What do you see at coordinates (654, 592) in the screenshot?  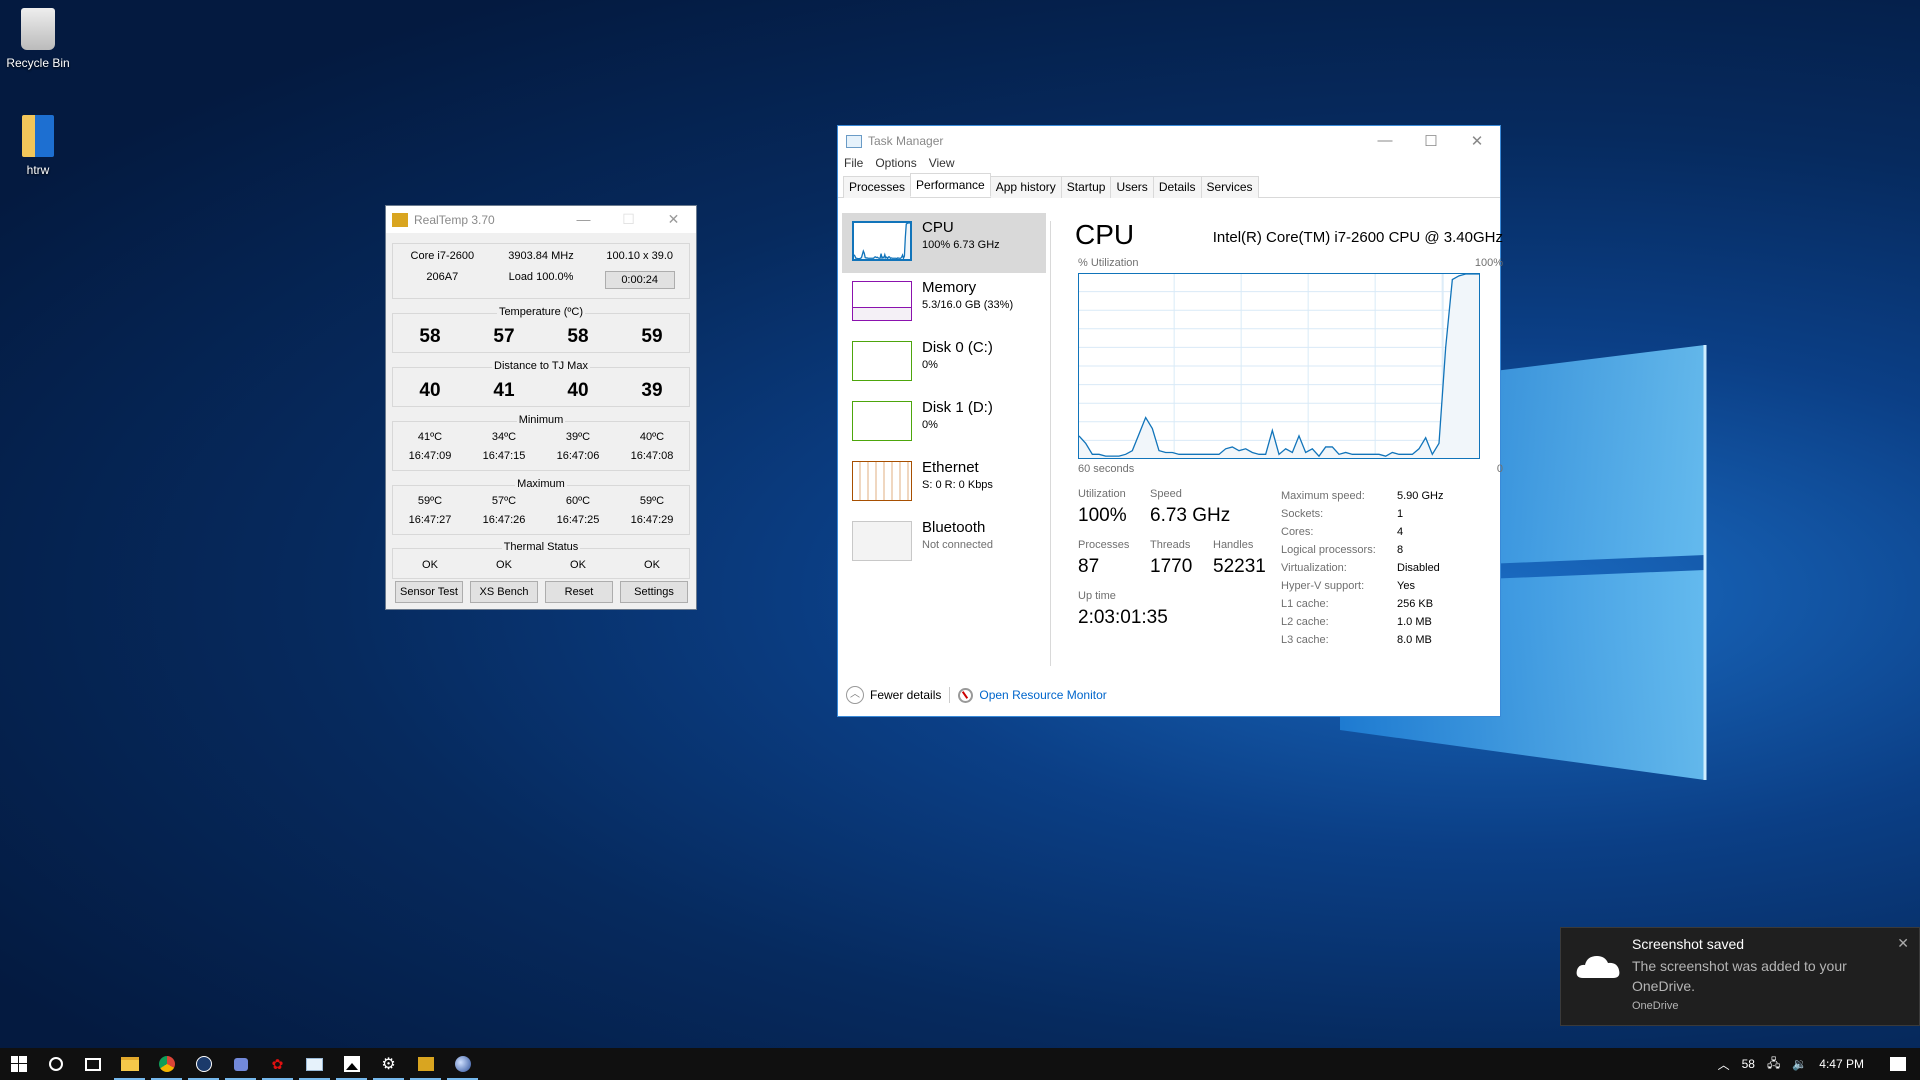 I see `settings-button: Settings` at bounding box center [654, 592].